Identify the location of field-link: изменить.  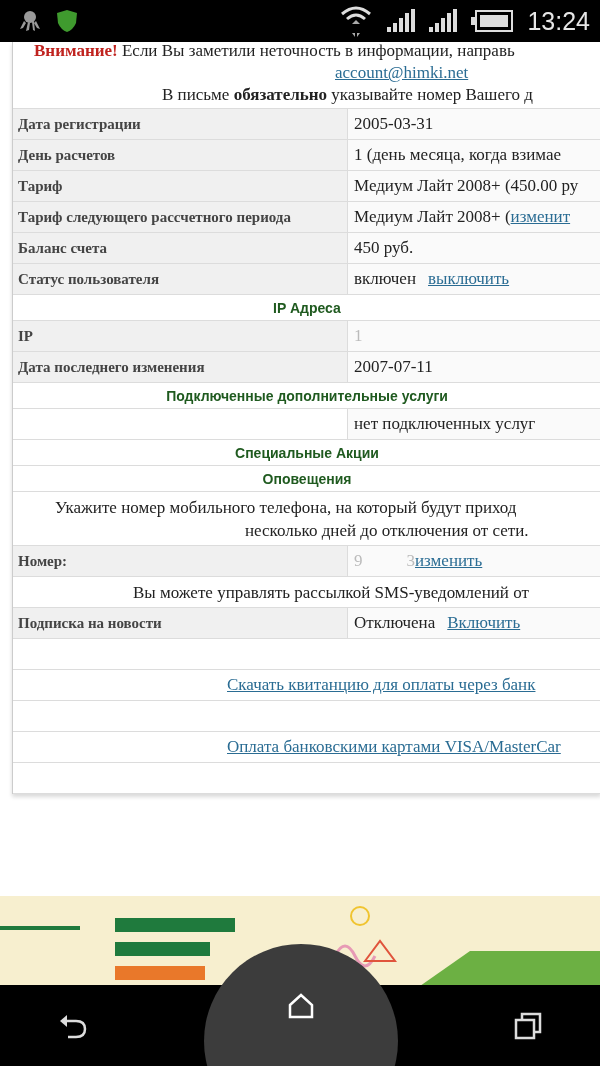
(449, 561).